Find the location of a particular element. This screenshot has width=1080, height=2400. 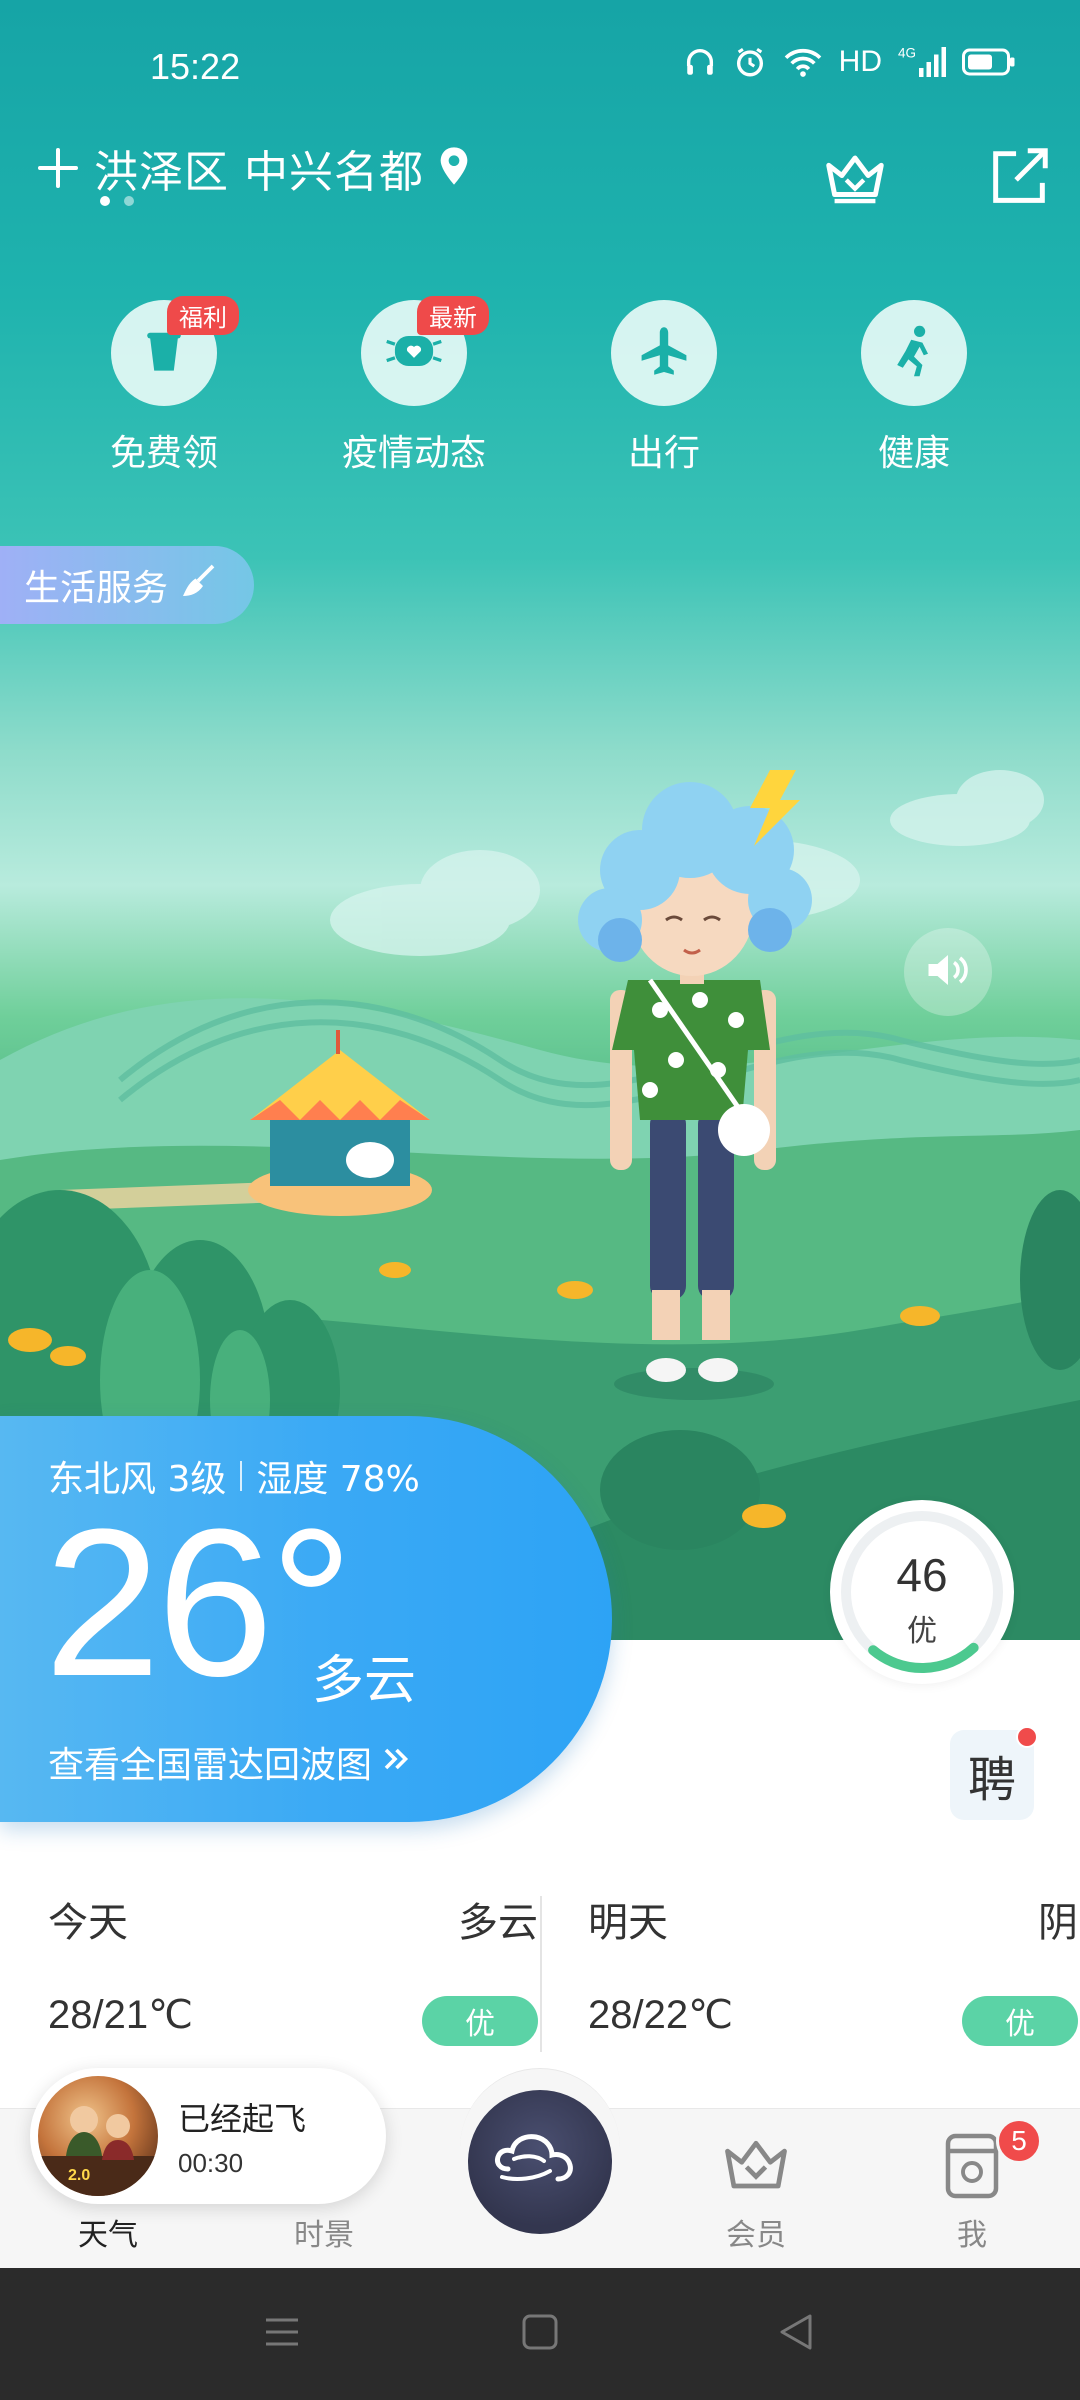

quick-entry-label: 出行 is located at coordinates (663, 453).